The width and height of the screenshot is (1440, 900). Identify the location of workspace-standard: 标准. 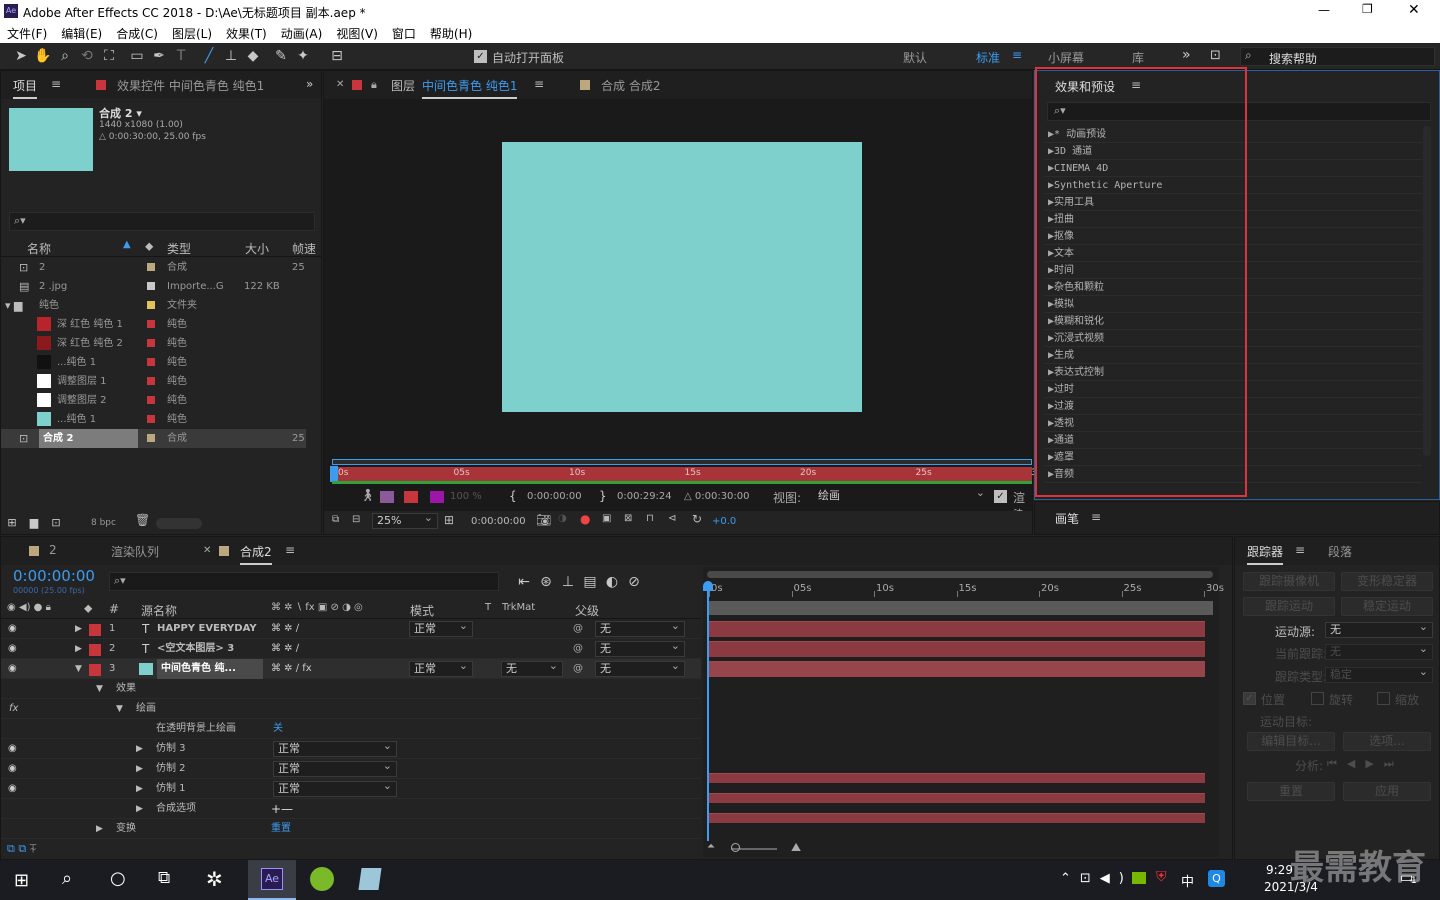
(988, 57).